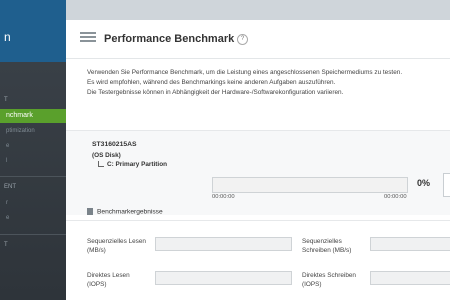 This screenshot has width=450, height=300. I want to click on time-remaining: 00:00:00, so click(395, 197).